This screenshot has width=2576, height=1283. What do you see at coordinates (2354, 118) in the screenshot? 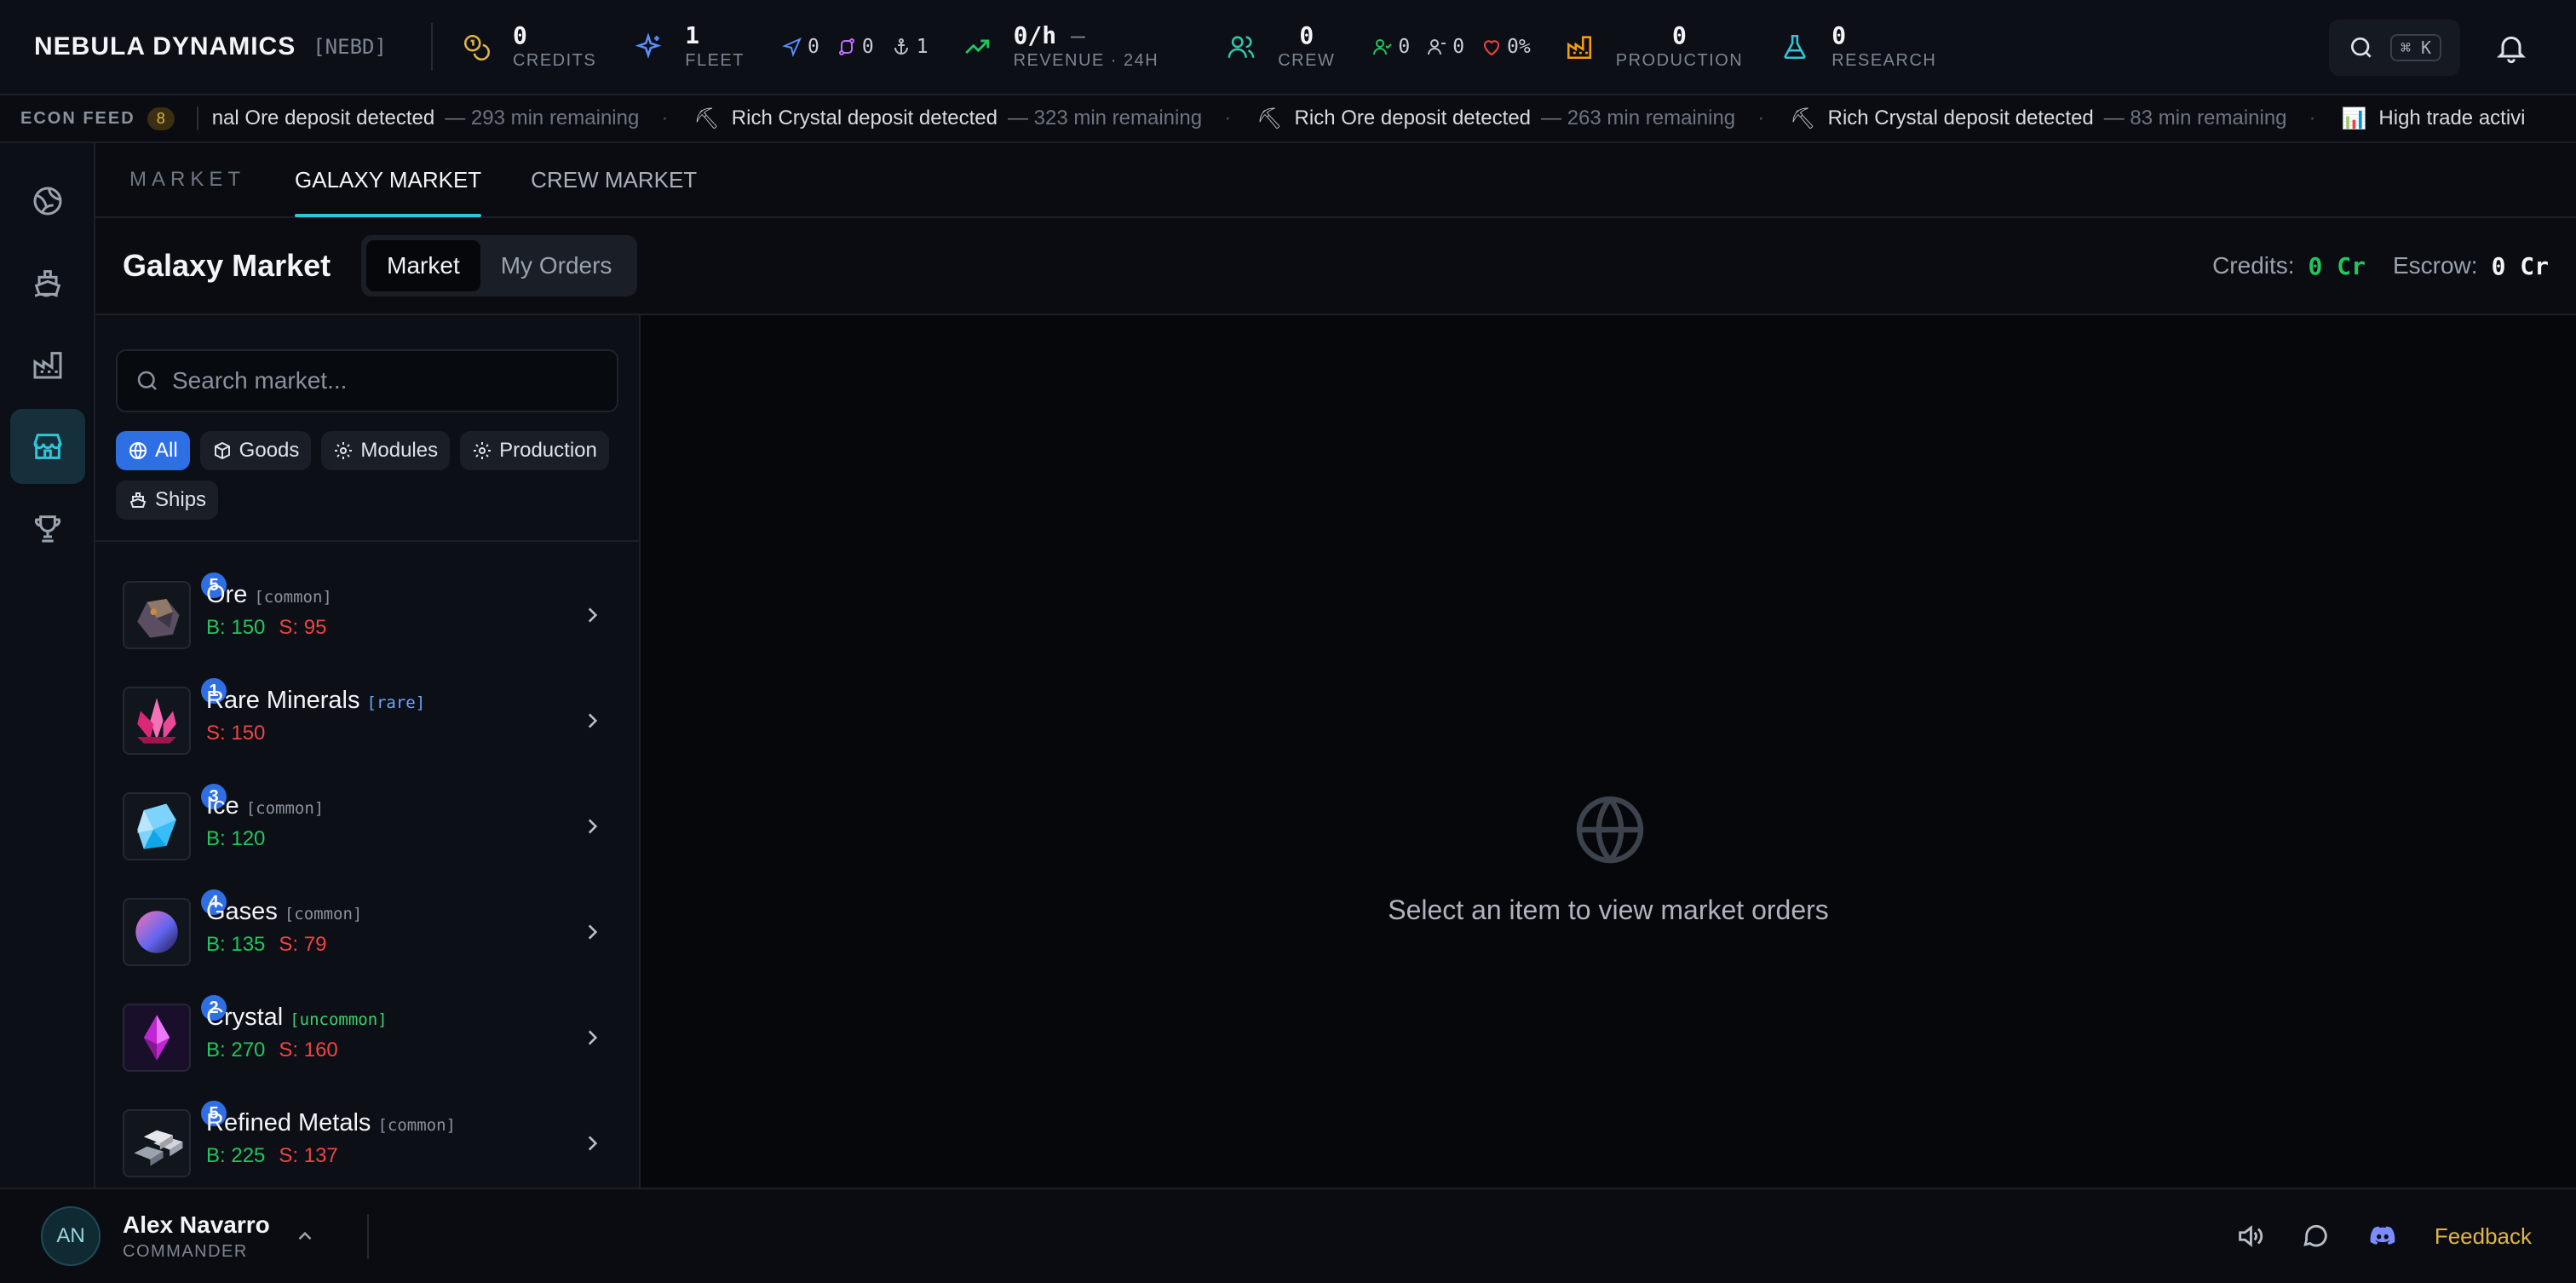
I see `chart-icon: 📊` at bounding box center [2354, 118].